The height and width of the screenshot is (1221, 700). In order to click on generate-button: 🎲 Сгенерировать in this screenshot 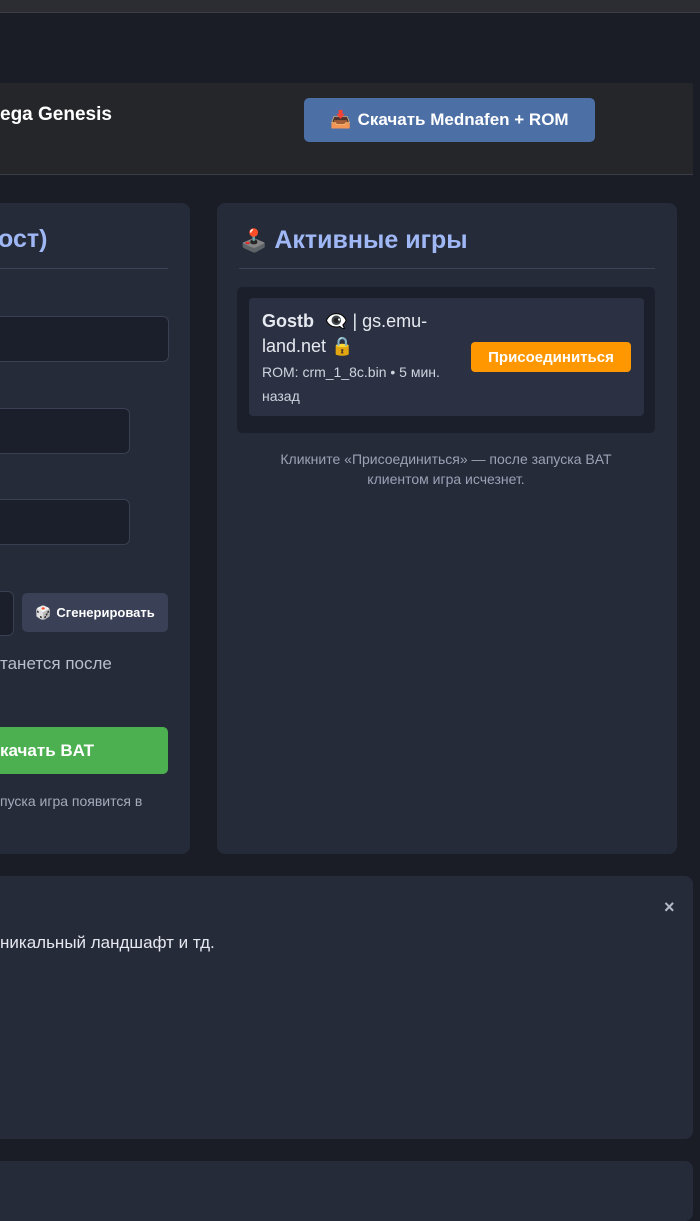, I will do `click(95, 612)`.